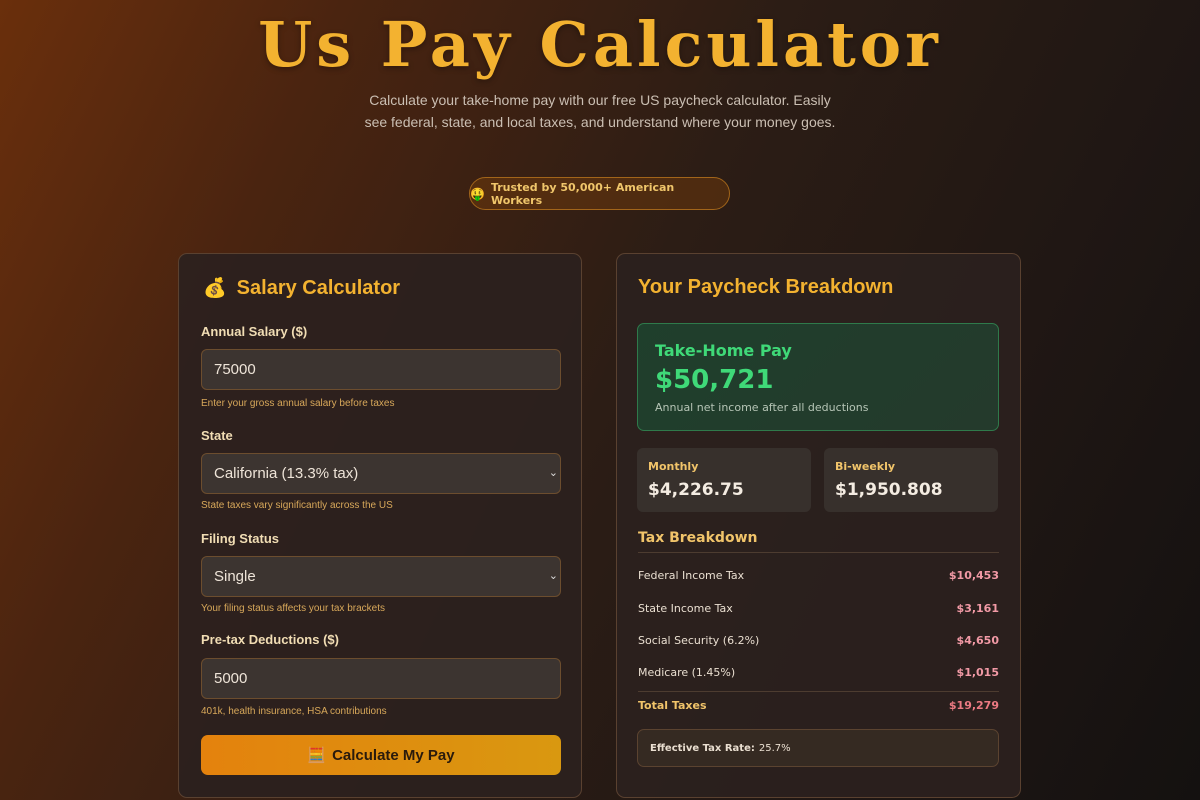  I want to click on total-taxes-row: Total Taxes $19,279, so click(818, 705).